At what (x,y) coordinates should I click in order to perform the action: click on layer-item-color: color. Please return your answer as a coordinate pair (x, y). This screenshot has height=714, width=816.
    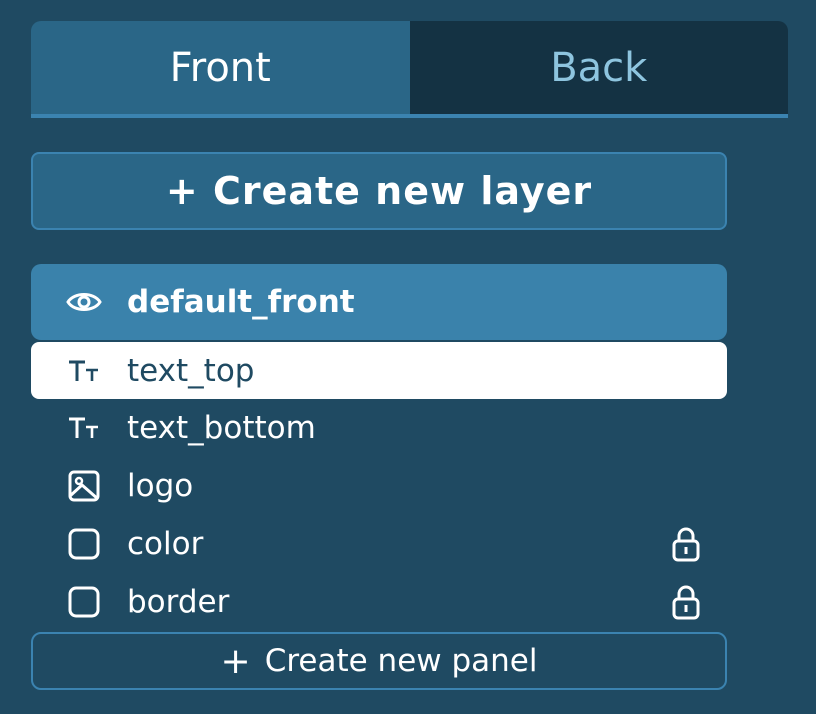
    Looking at the image, I should click on (379, 544).